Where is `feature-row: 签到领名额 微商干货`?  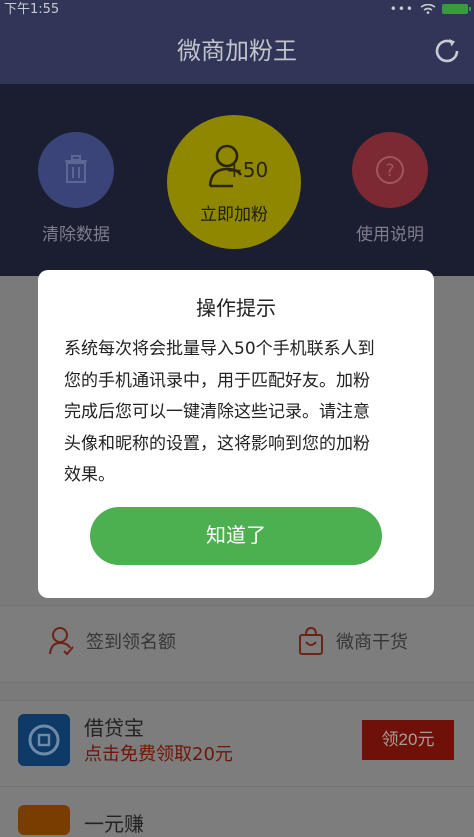 feature-row: 签到领名额 微商干货 is located at coordinates (237, 644).